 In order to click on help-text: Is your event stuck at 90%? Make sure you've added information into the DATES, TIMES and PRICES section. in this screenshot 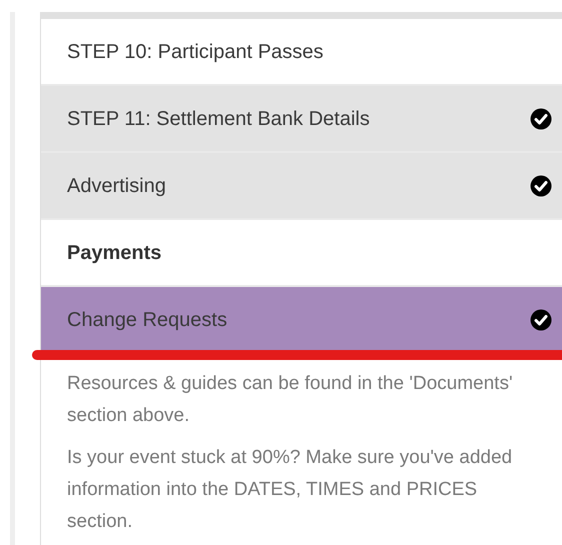, I will do `click(290, 490)`.